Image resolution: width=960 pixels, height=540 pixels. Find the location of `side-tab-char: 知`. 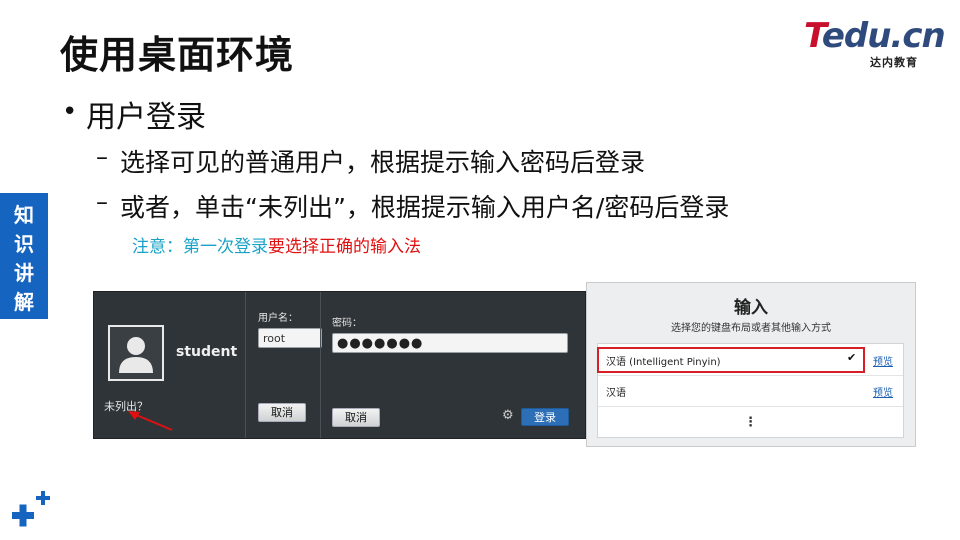

side-tab-char: 知 is located at coordinates (24, 215).